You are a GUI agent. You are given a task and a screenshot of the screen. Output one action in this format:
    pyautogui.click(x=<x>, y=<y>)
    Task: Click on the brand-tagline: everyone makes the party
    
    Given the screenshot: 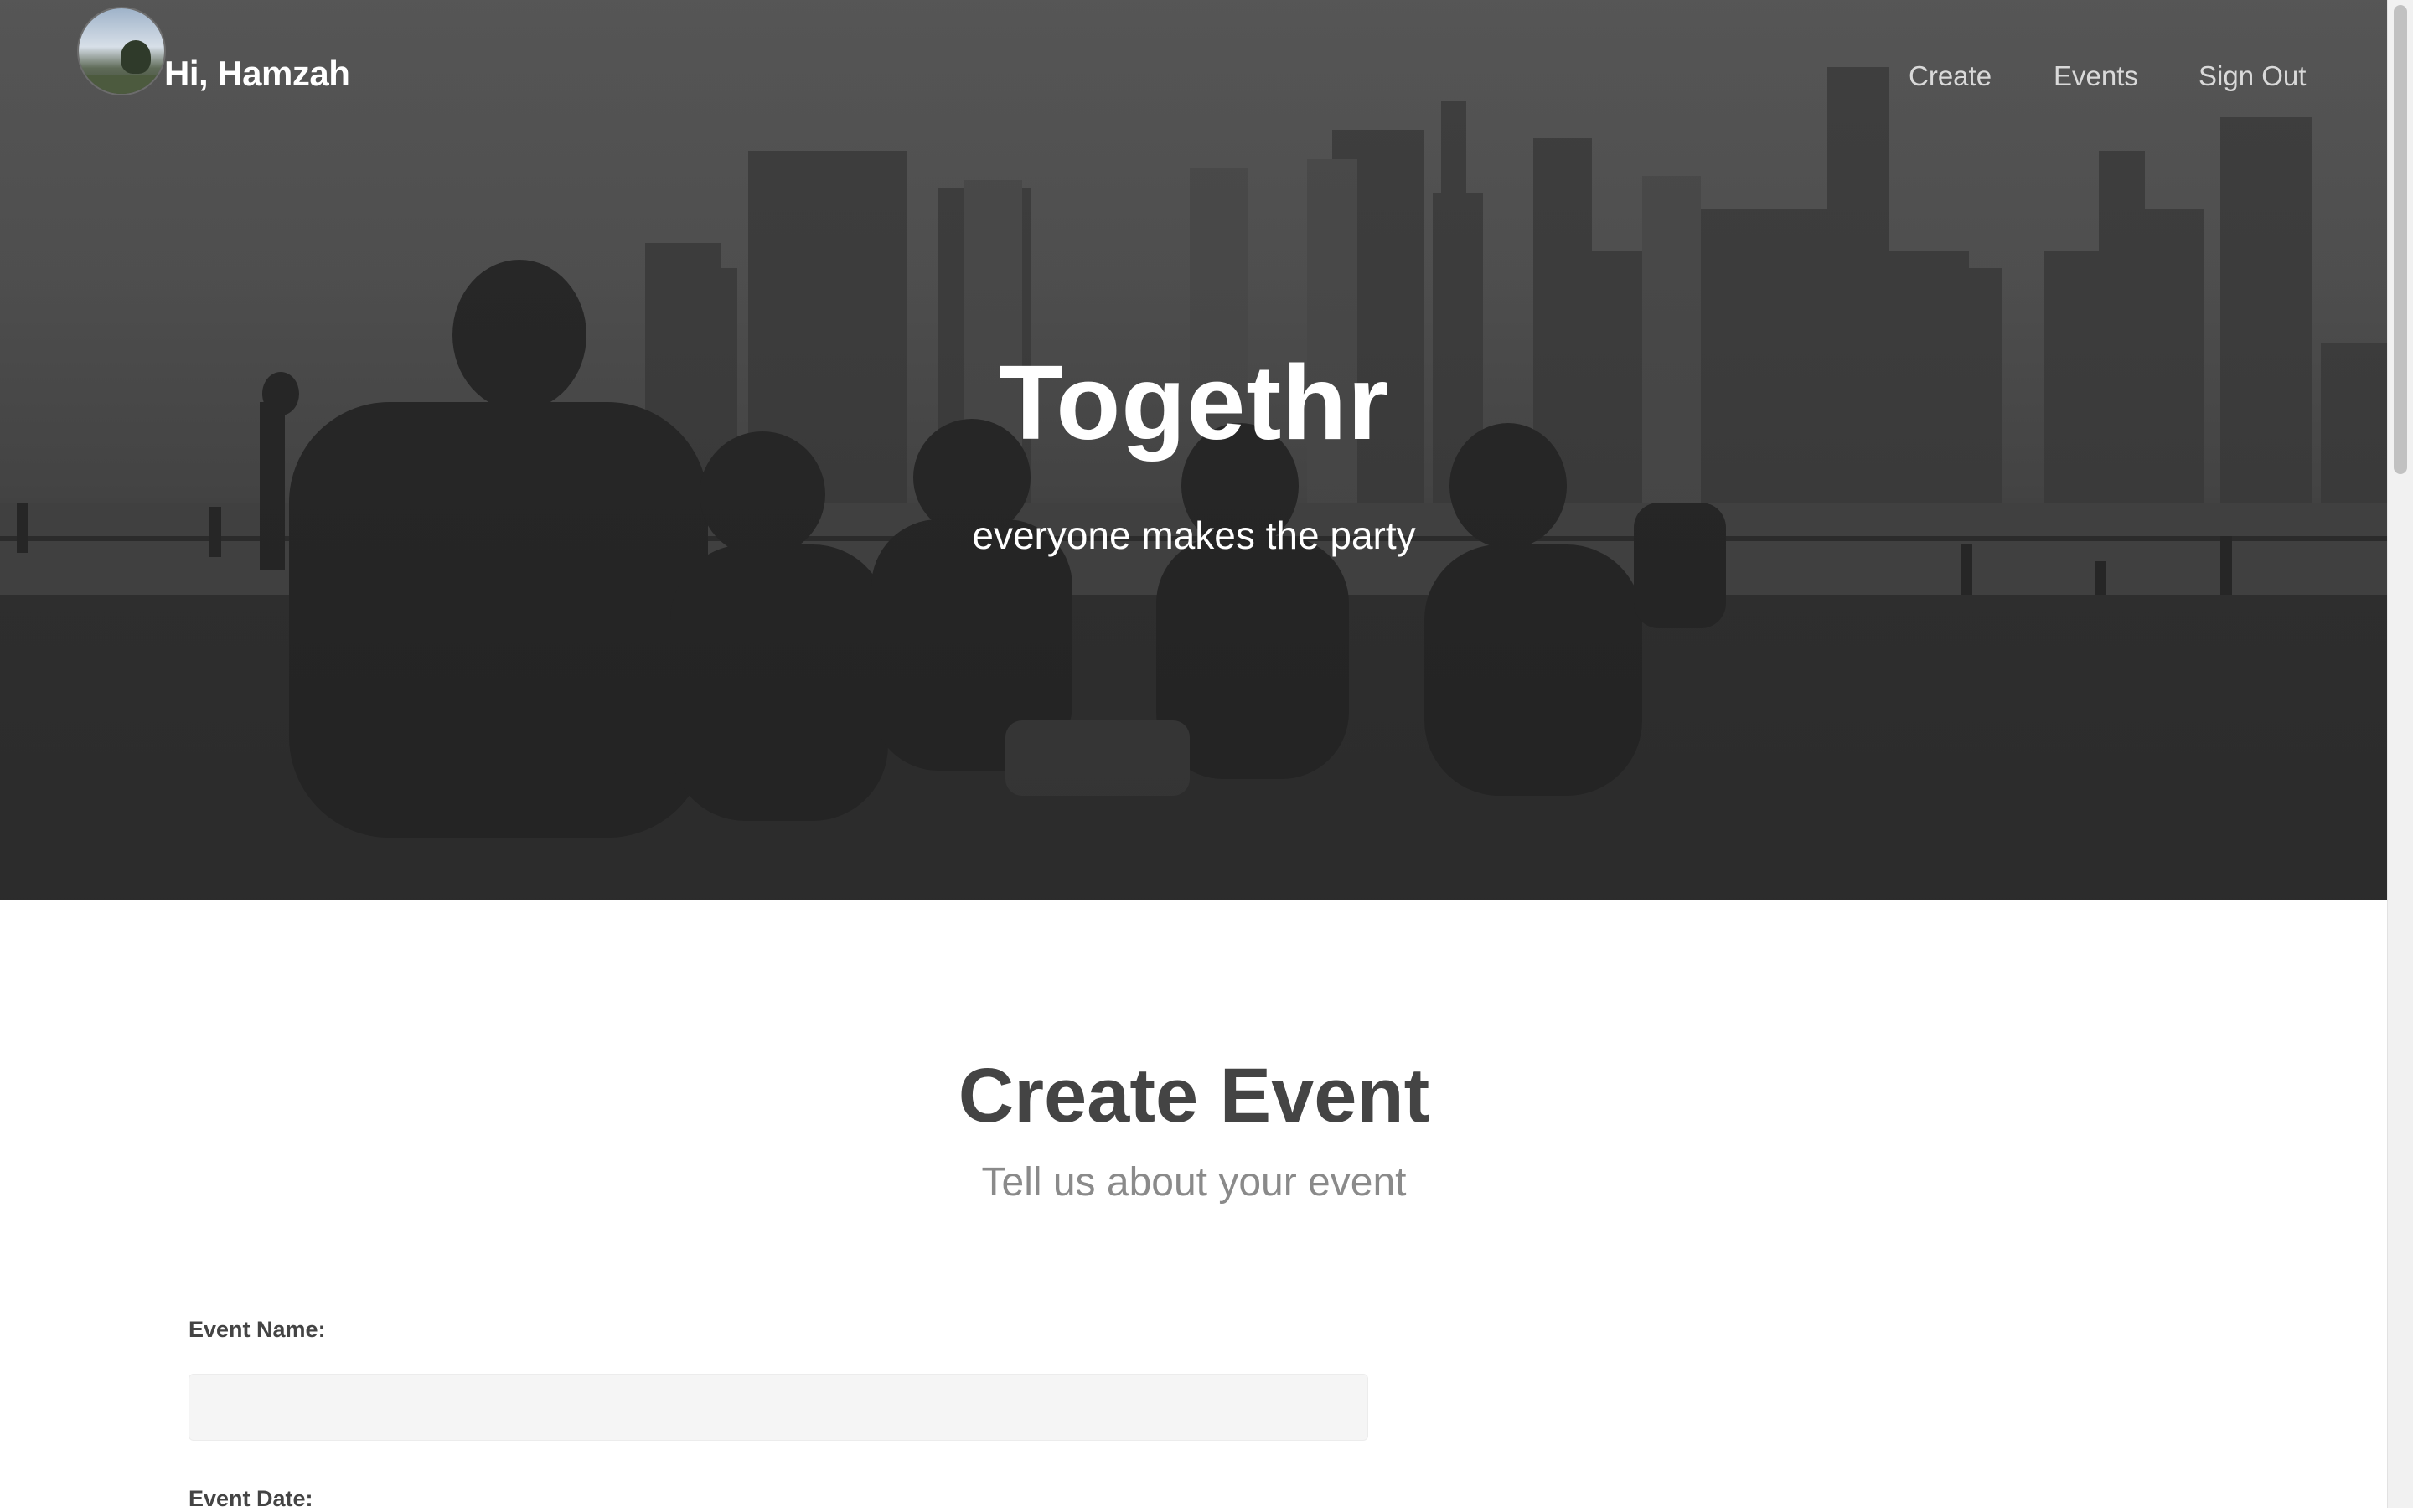 What is the action you would take?
    pyautogui.click(x=1194, y=535)
    